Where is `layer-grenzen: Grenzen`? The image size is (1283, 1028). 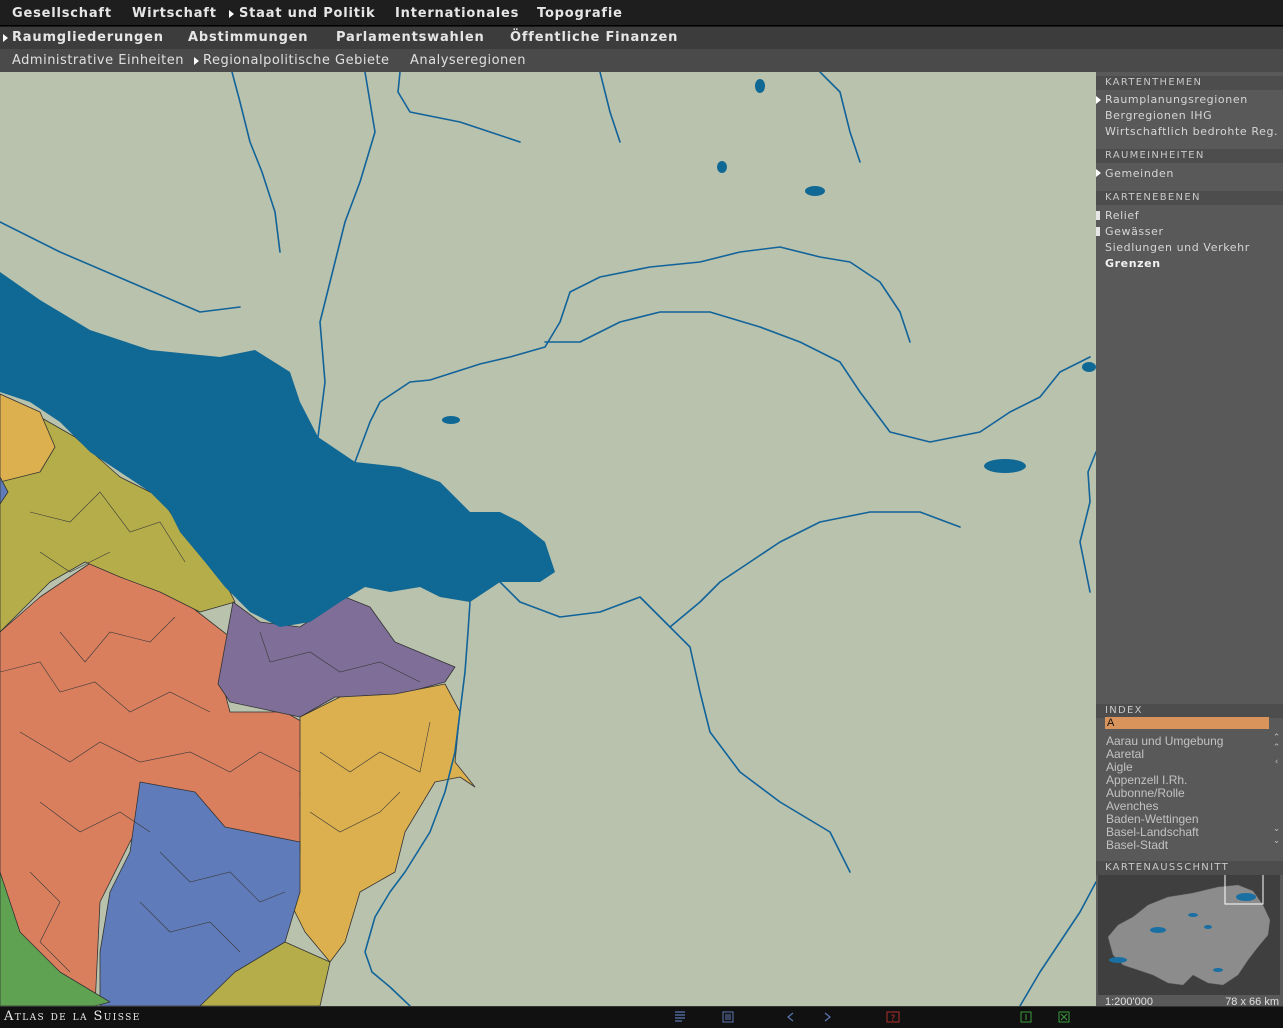
layer-grenzen: Grenzen is located at coordinates (1133, 263).